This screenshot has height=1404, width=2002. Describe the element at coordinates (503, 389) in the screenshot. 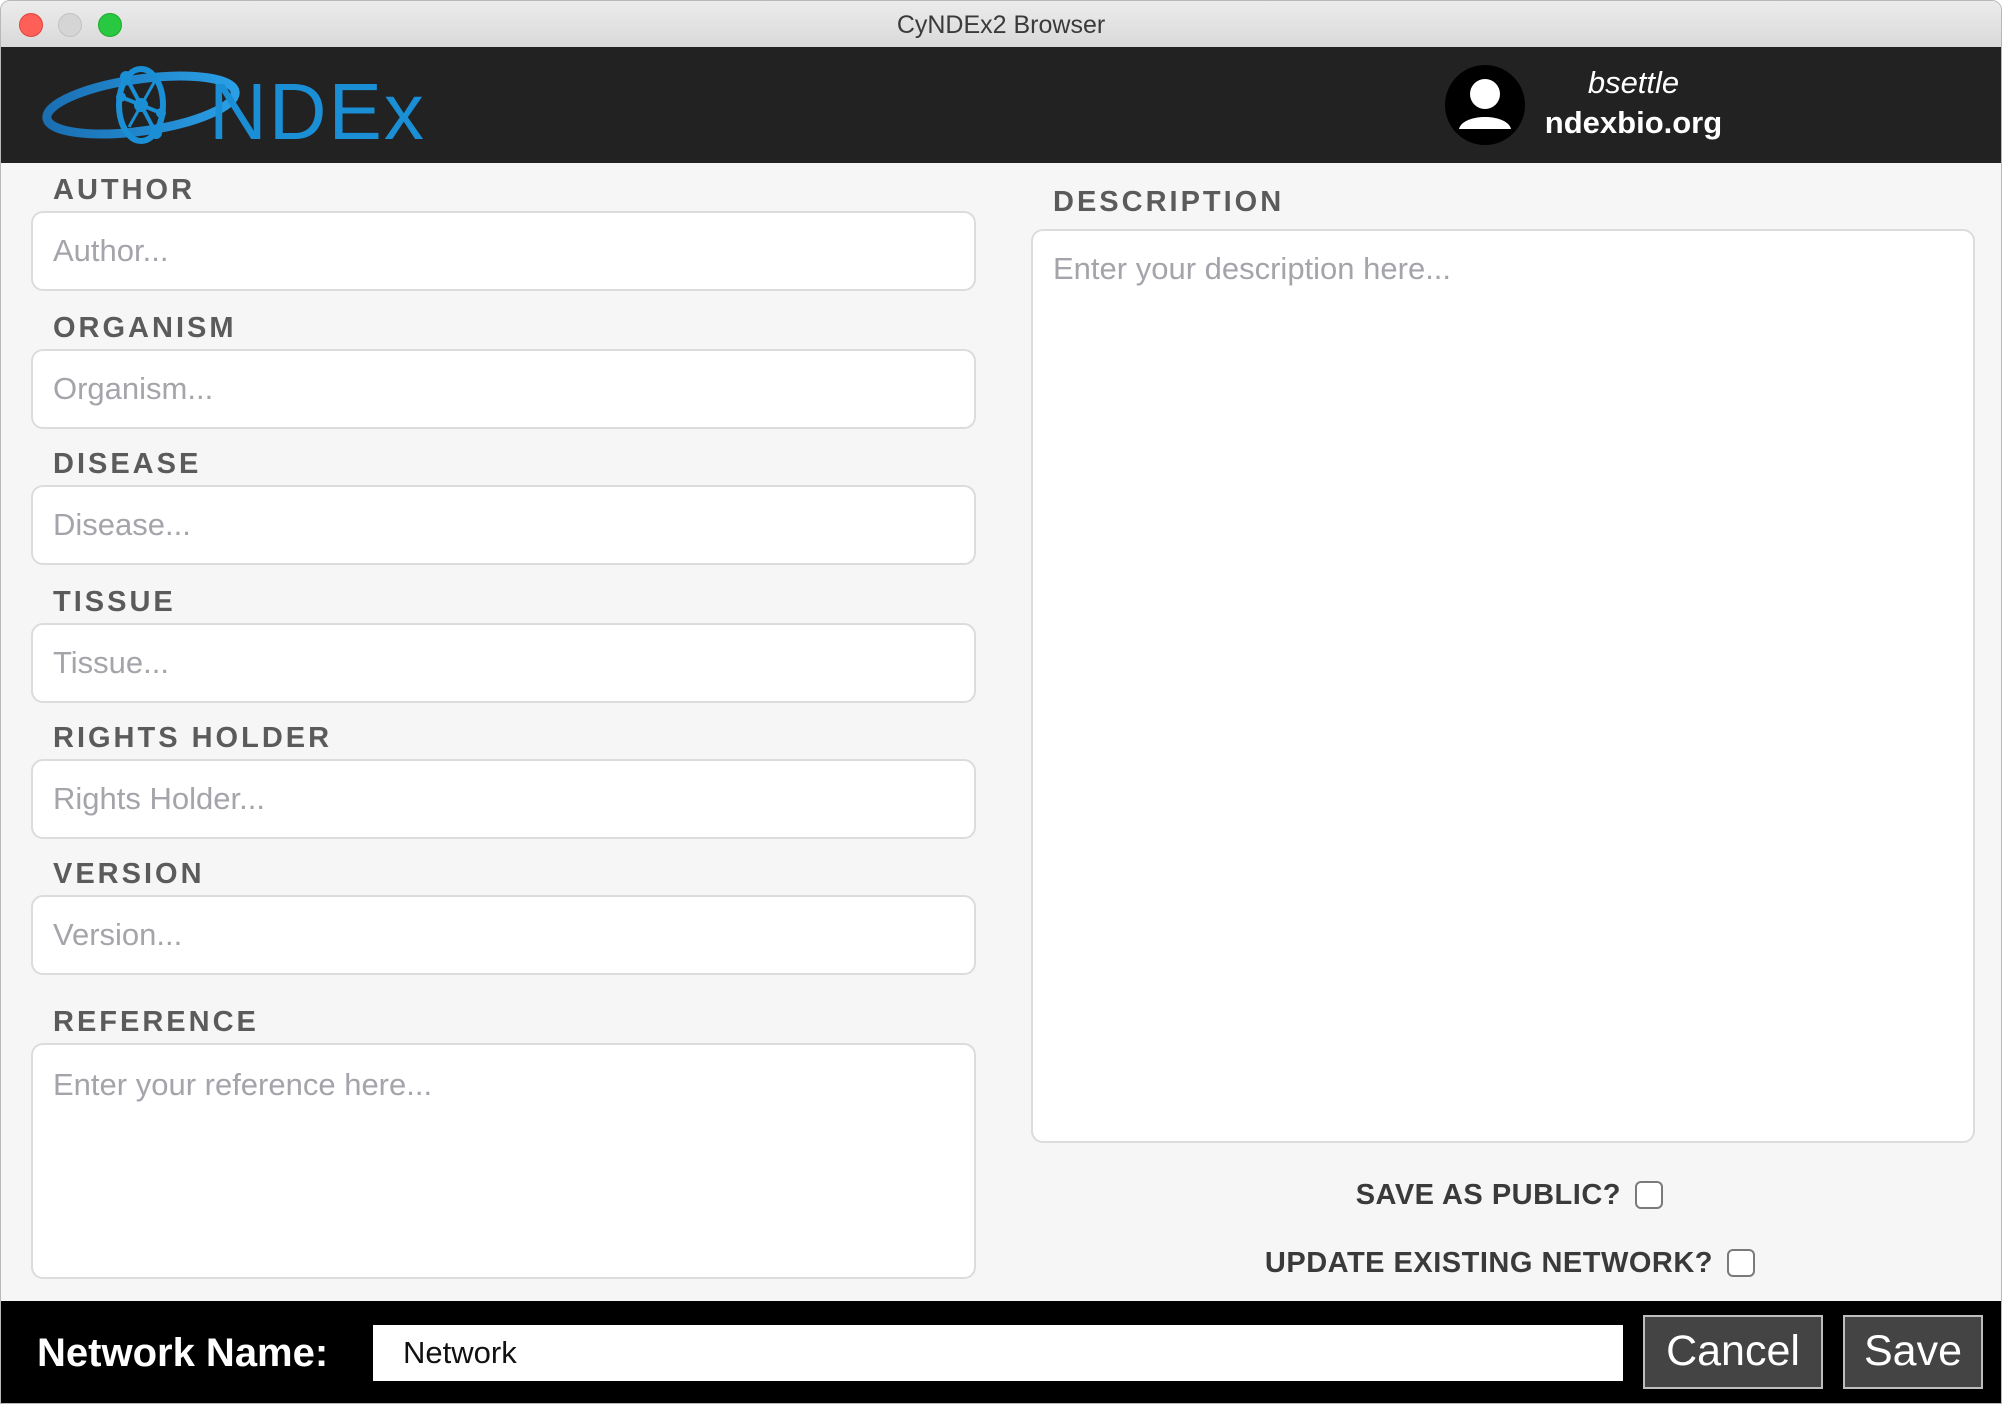

I see `organism-input` at that location.